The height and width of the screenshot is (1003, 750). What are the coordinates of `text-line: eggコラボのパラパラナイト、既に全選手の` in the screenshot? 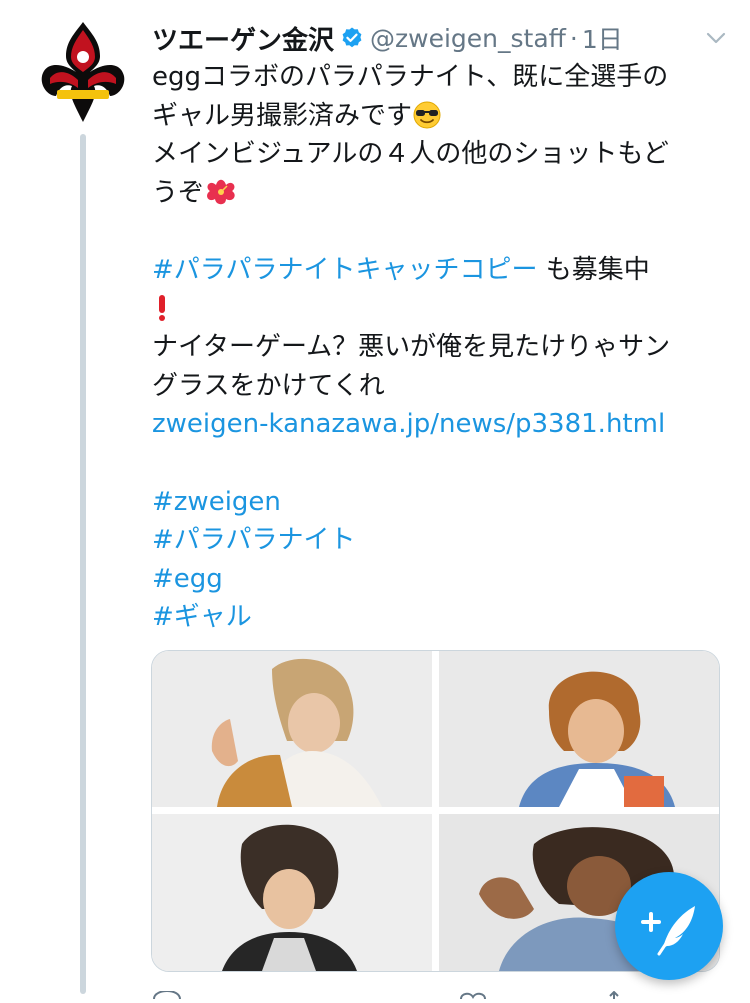 It's located at (410, 77).